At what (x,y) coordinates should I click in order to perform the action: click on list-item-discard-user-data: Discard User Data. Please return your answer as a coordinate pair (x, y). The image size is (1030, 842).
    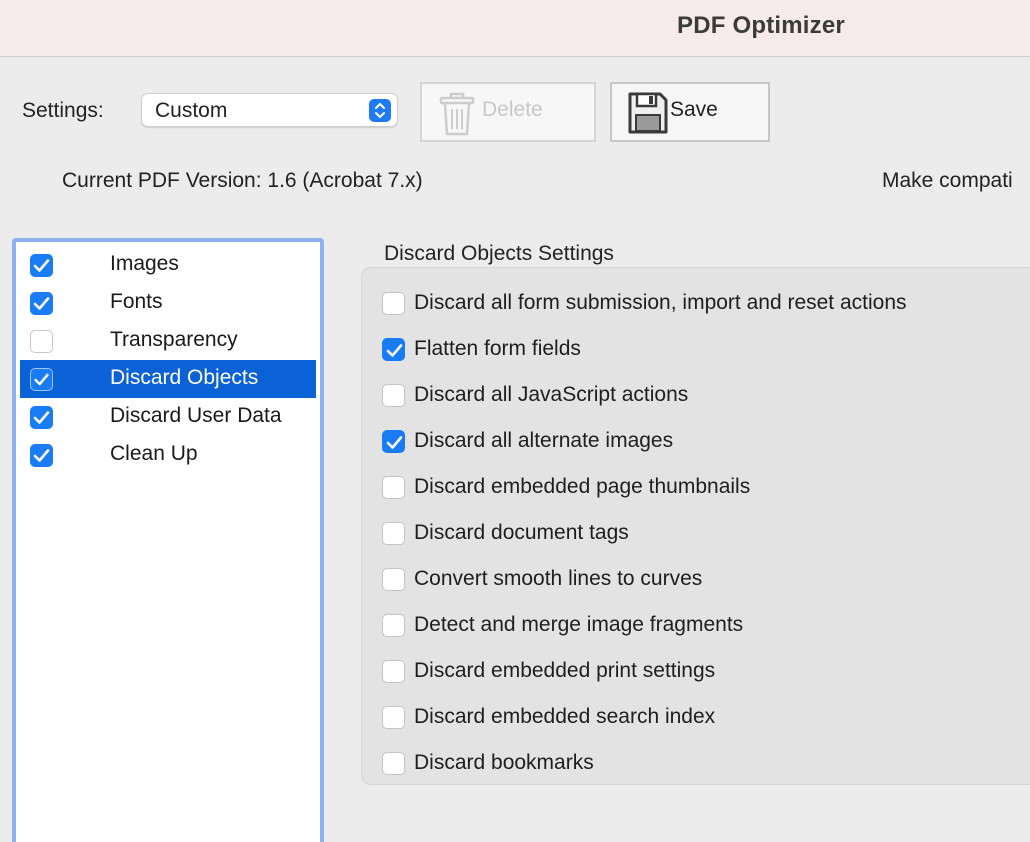
    Looking at the image, I should click on (168, 417).